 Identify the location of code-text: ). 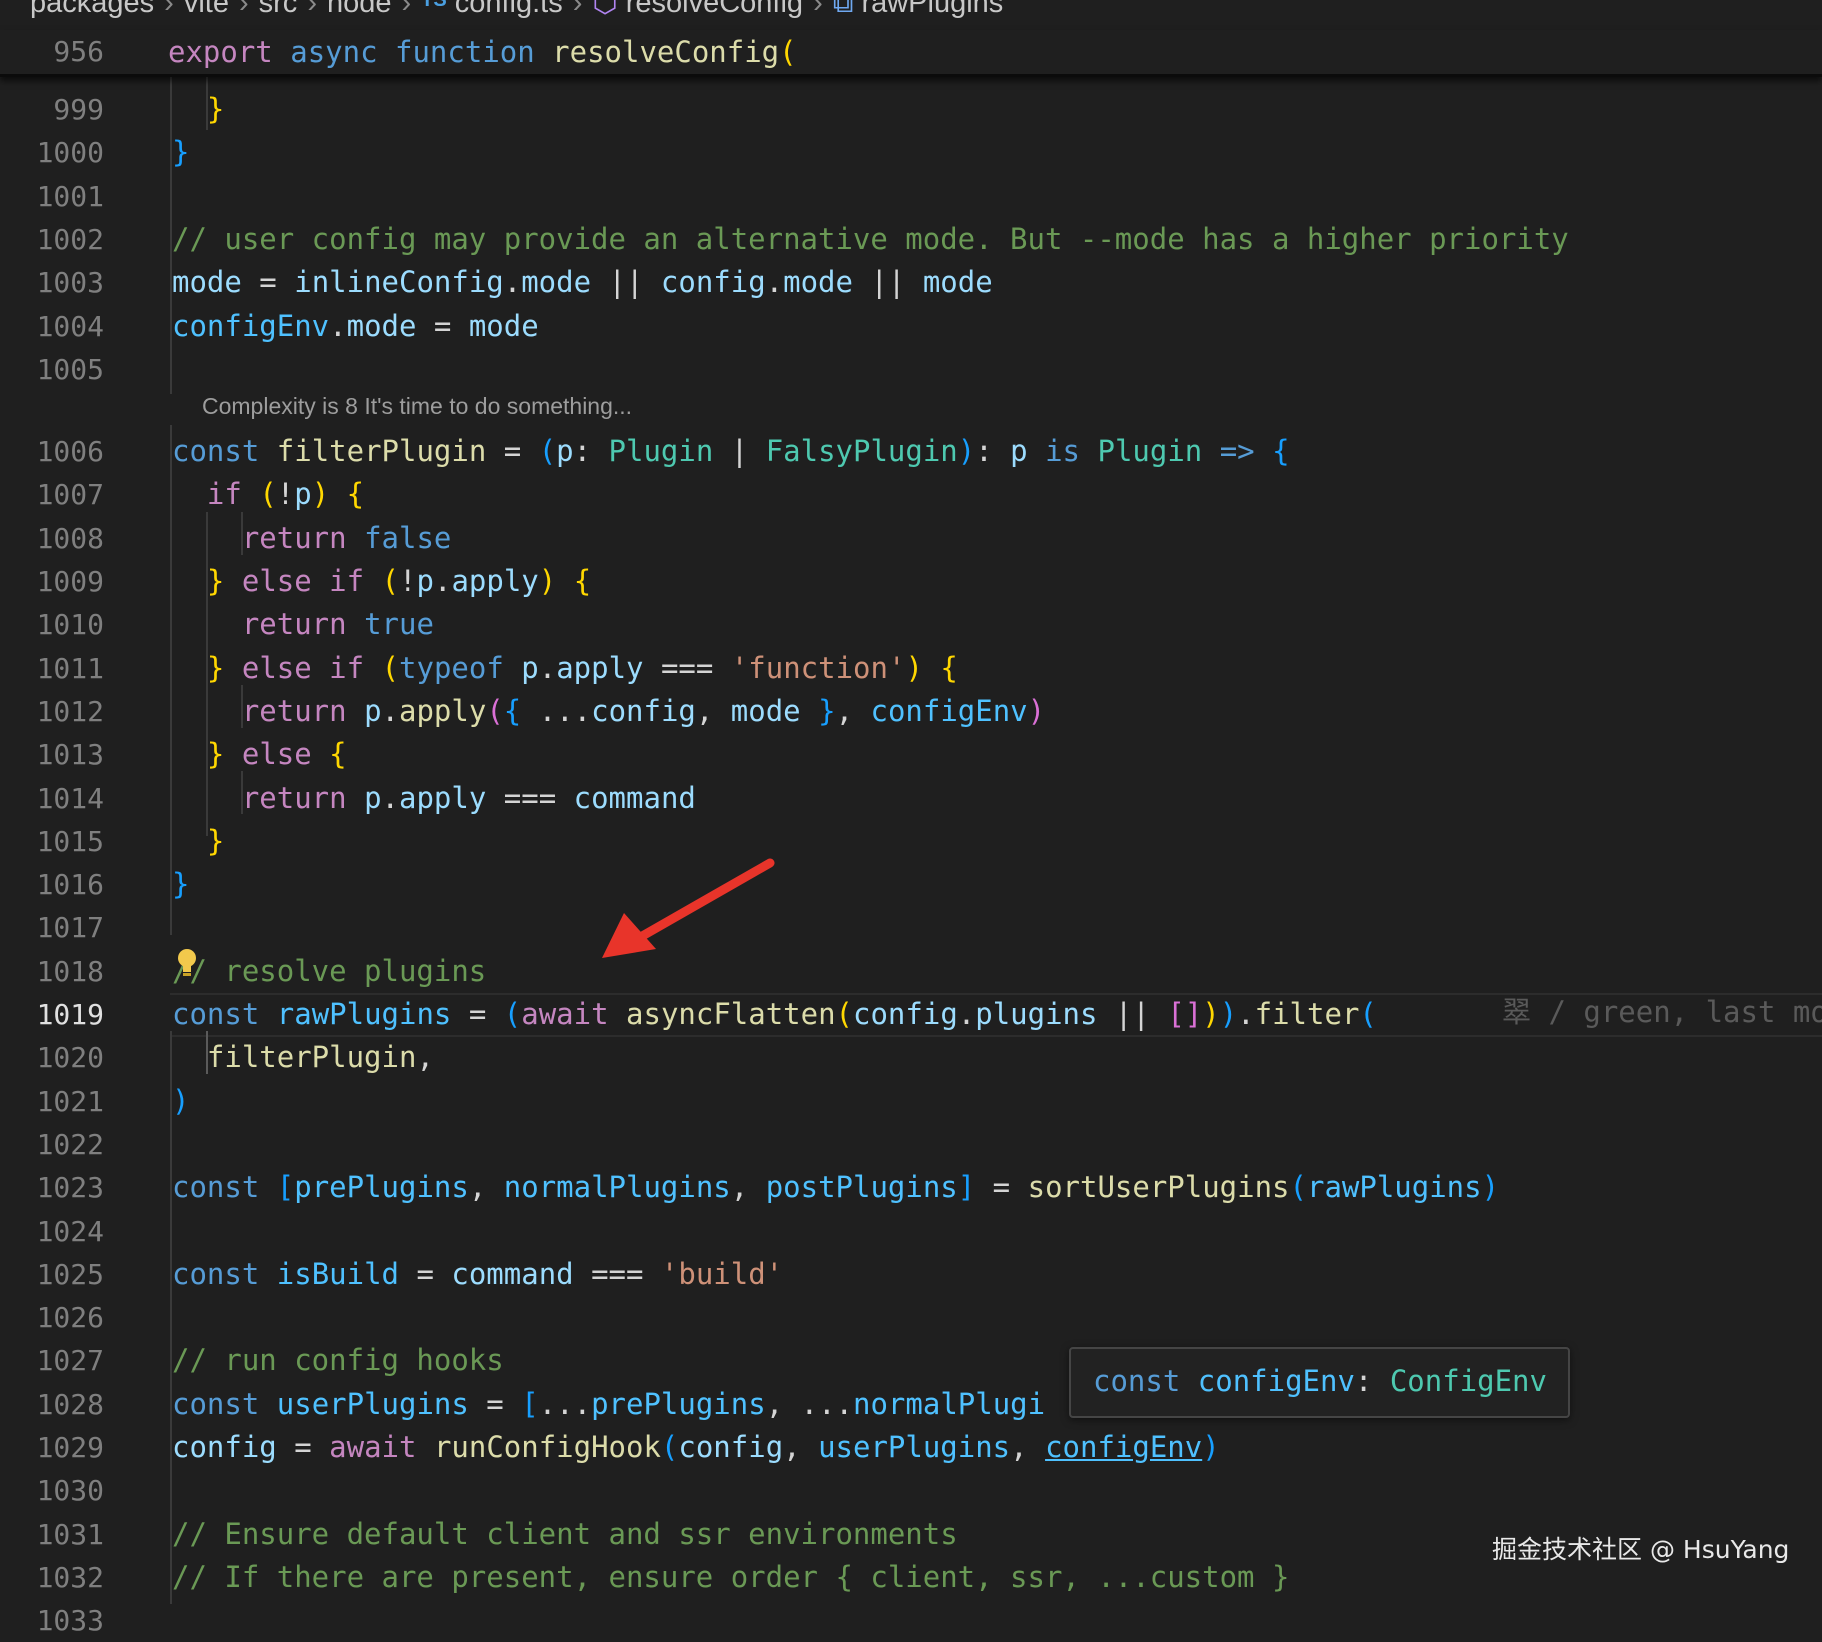
(180, 1101).